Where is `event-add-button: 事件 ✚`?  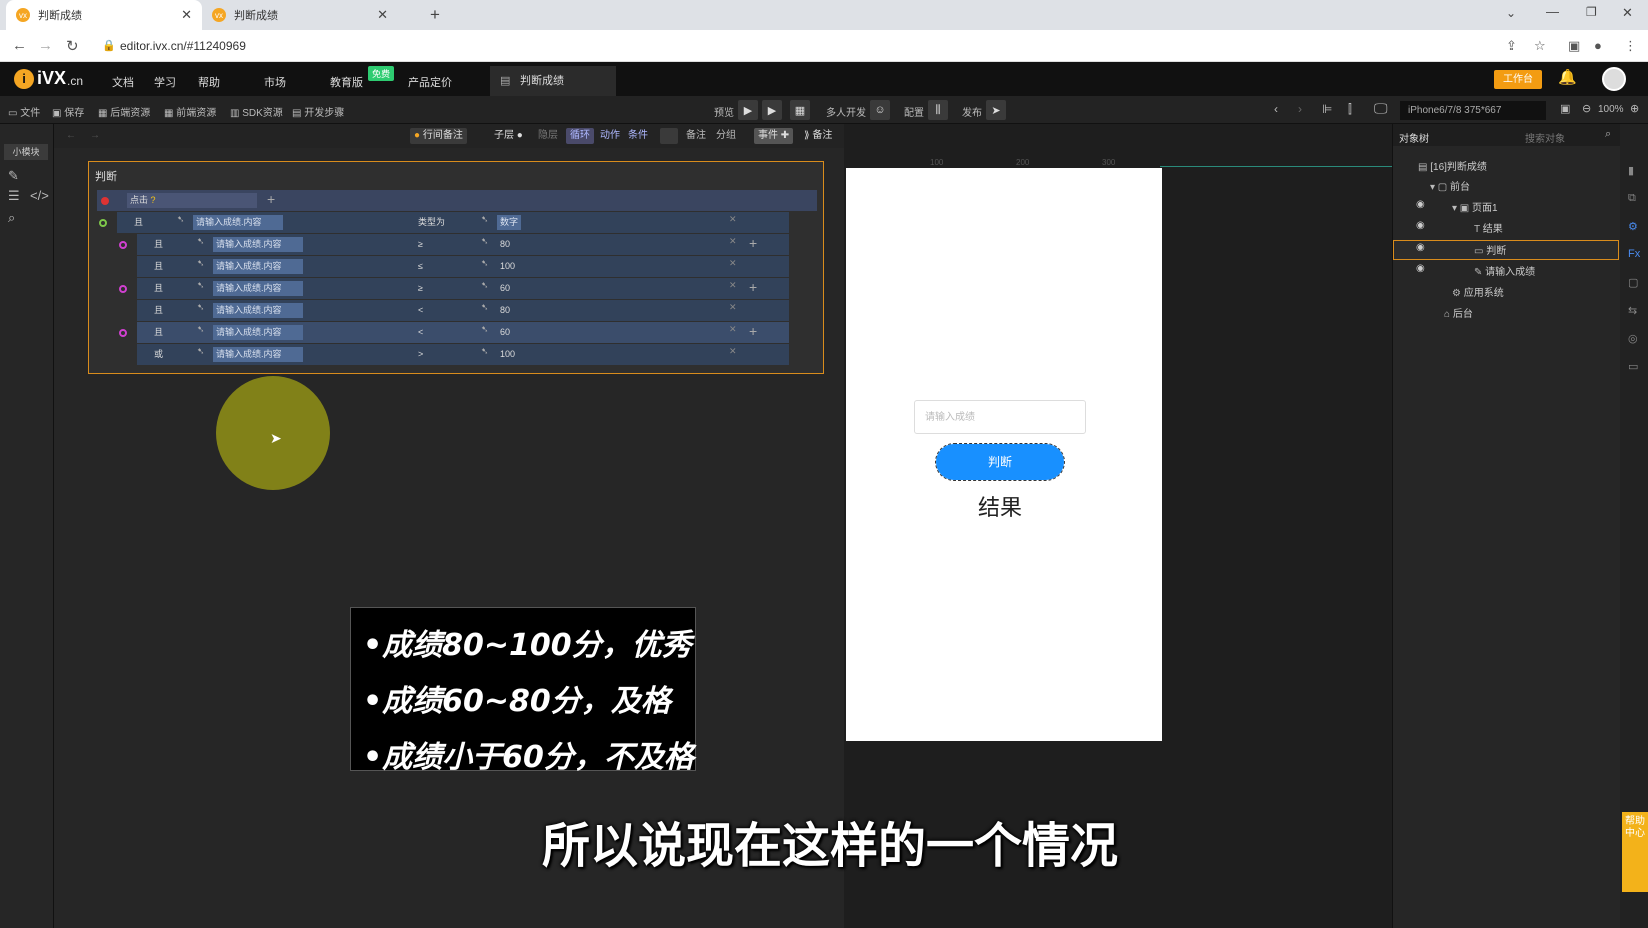
event-add-button: 事件 ✚ is located at coordinates (774, 136).